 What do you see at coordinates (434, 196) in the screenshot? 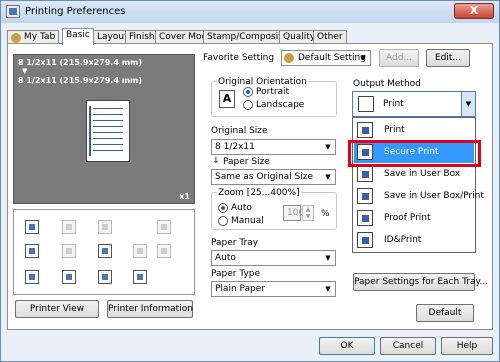
I see `output-option-label: Save in User Box/Print` at bounding box center [434, 196].